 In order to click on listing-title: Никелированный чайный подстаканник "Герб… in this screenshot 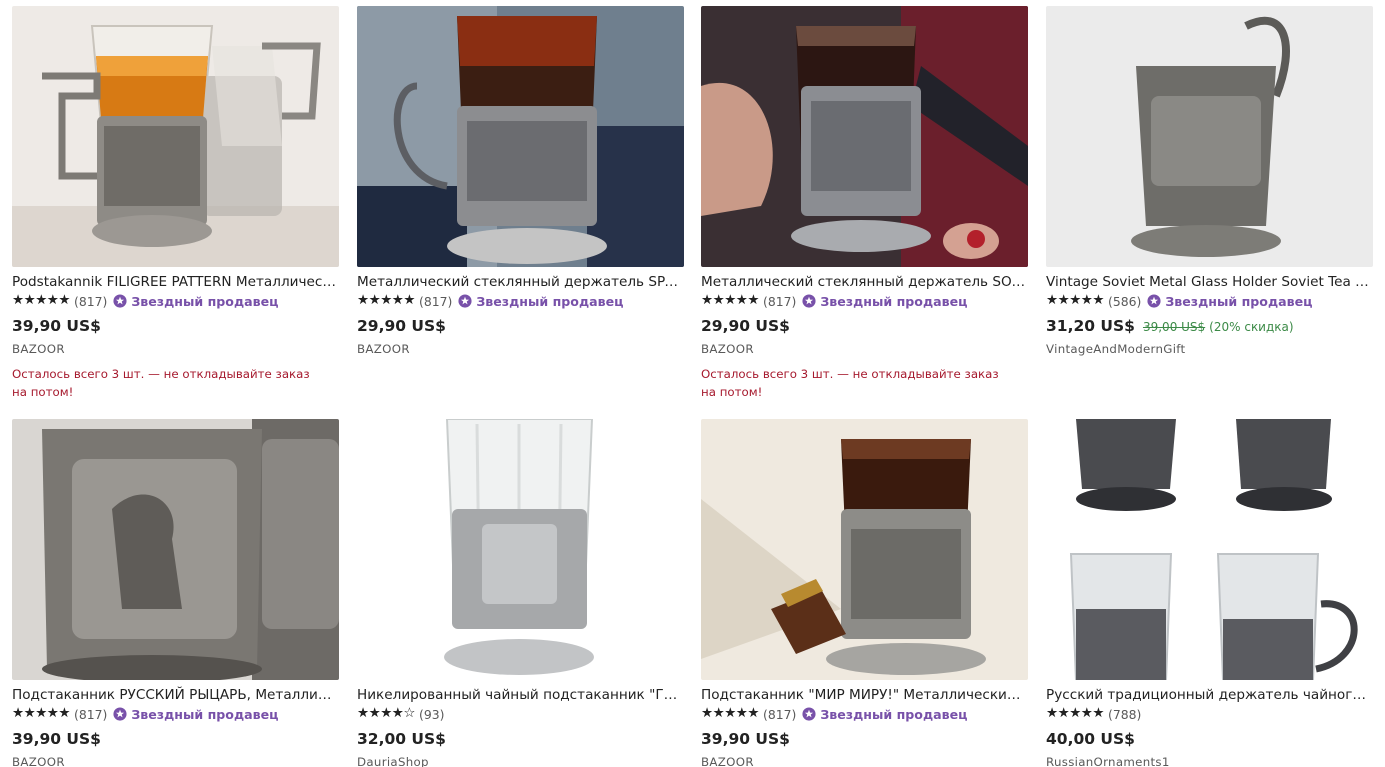, I will do `click(520, 695)`.